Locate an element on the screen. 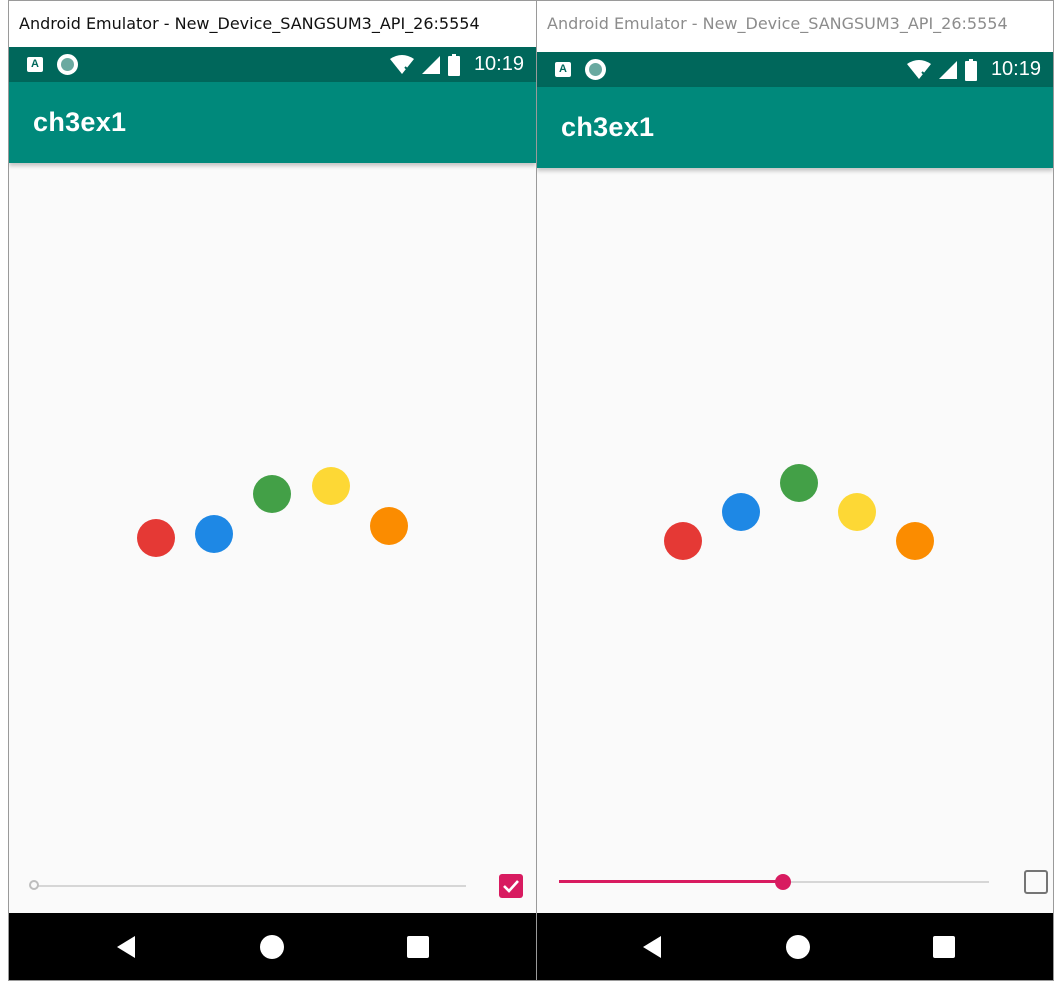 The width and height of the screenshot is (1054, 981). seekbar-progress is located at coordinates (671, 881).